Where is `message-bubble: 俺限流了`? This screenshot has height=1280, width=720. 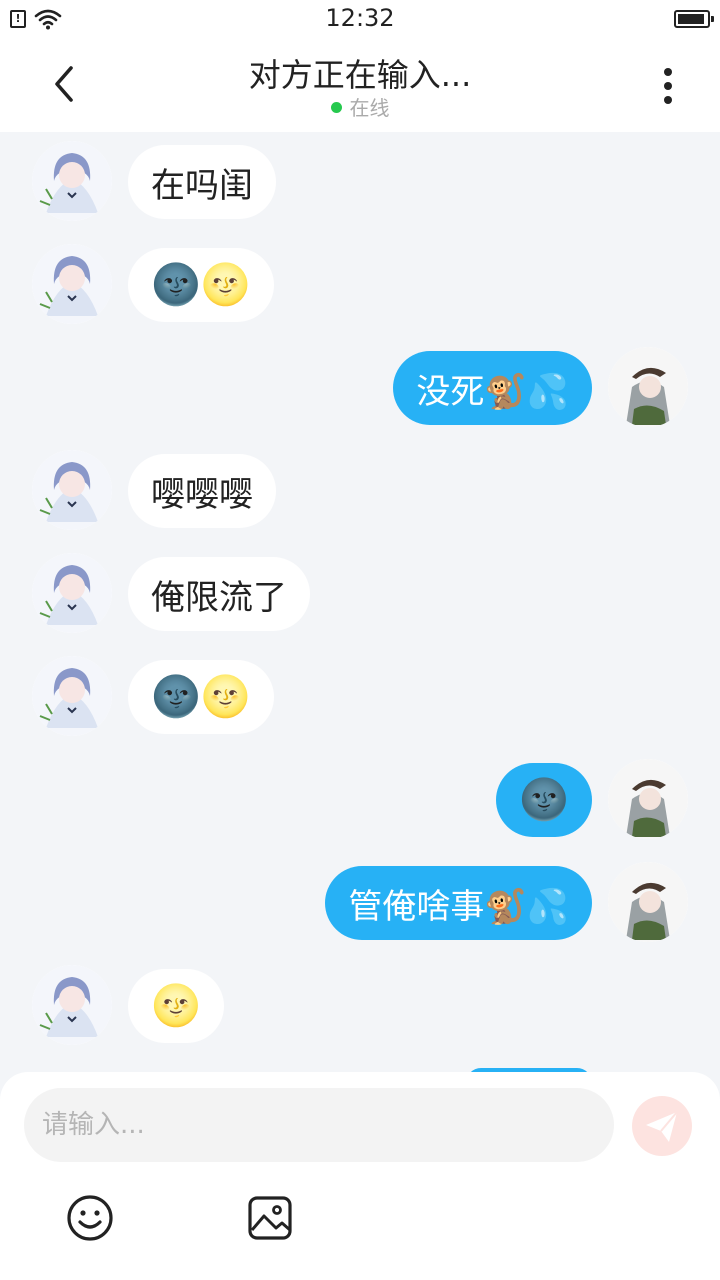
message-bubble: 俺限流了 is located at coordinates (219, 594).